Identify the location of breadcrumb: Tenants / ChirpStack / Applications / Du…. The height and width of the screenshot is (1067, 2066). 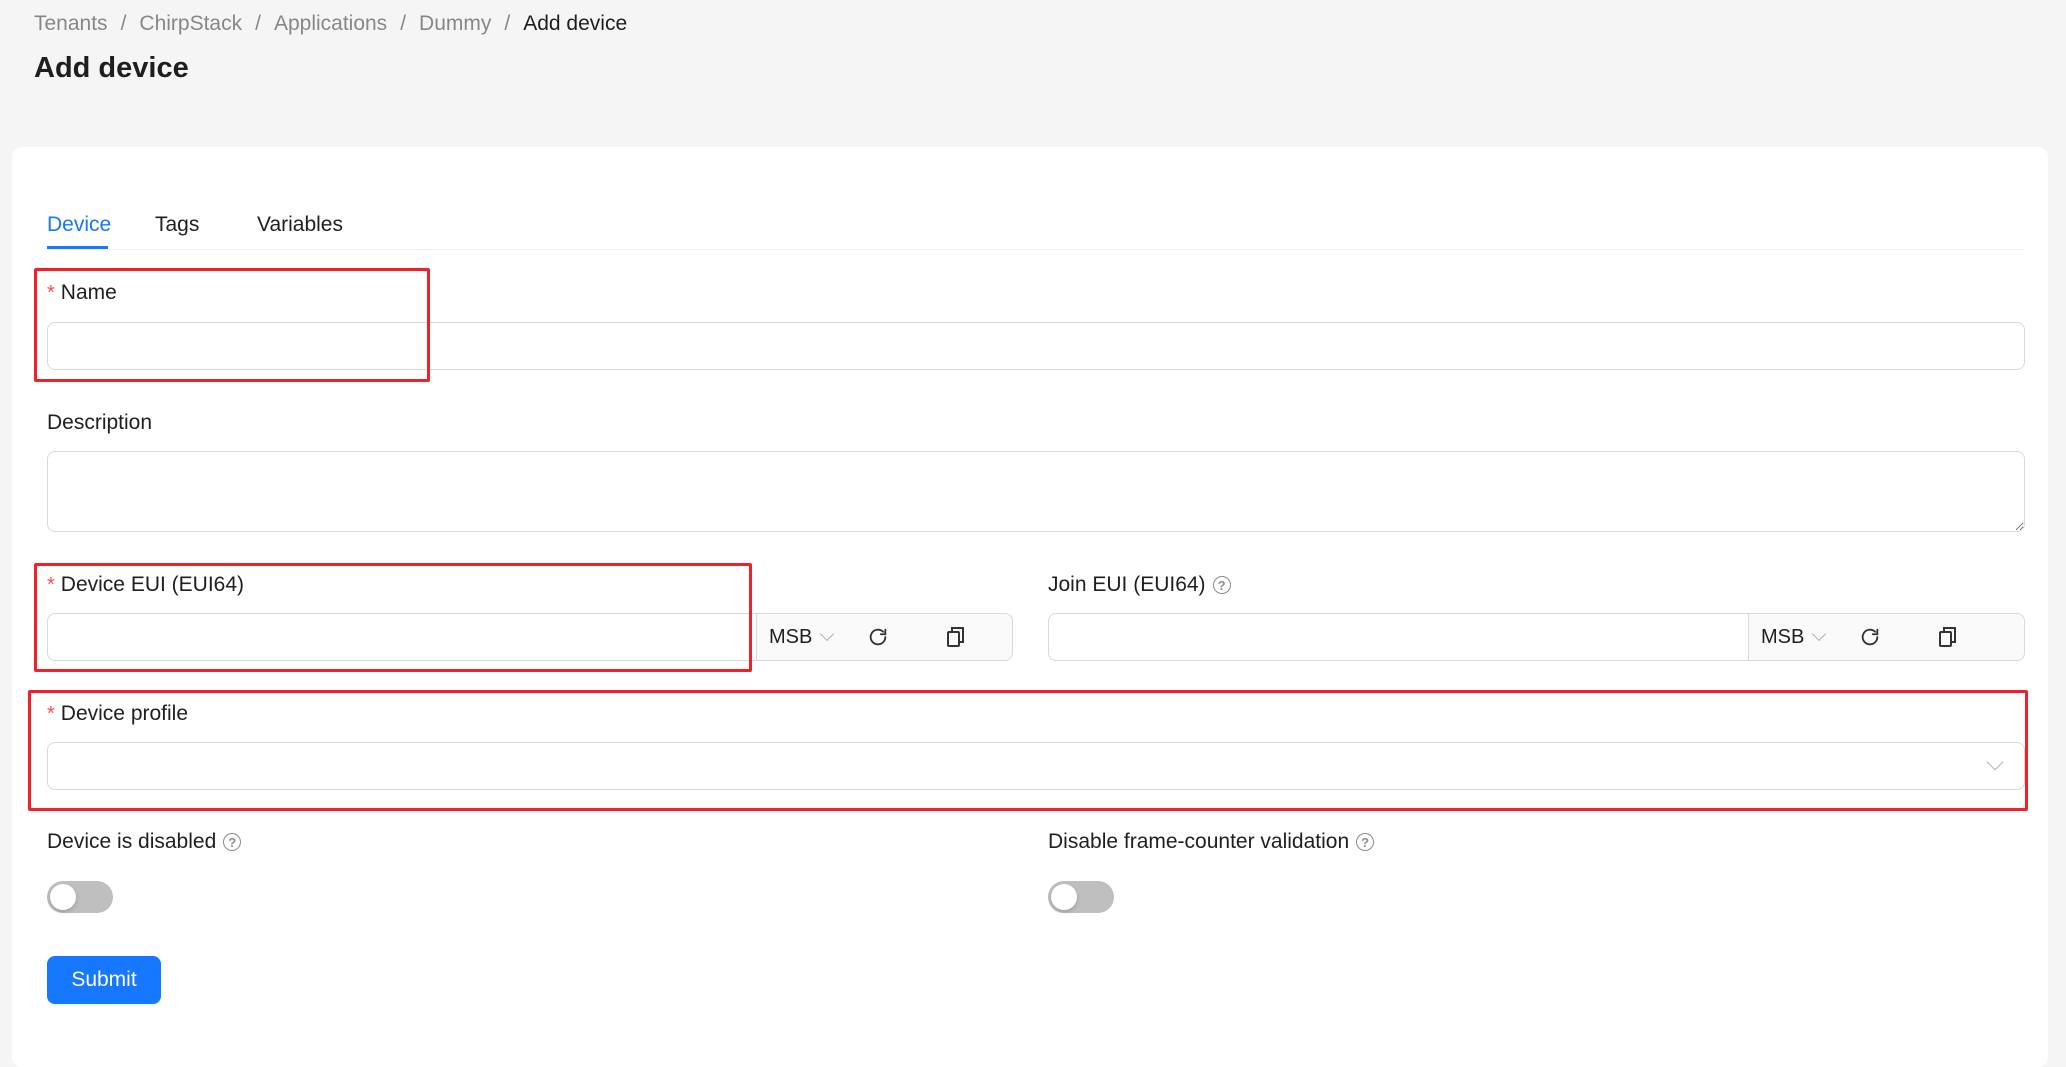
(330, 24).